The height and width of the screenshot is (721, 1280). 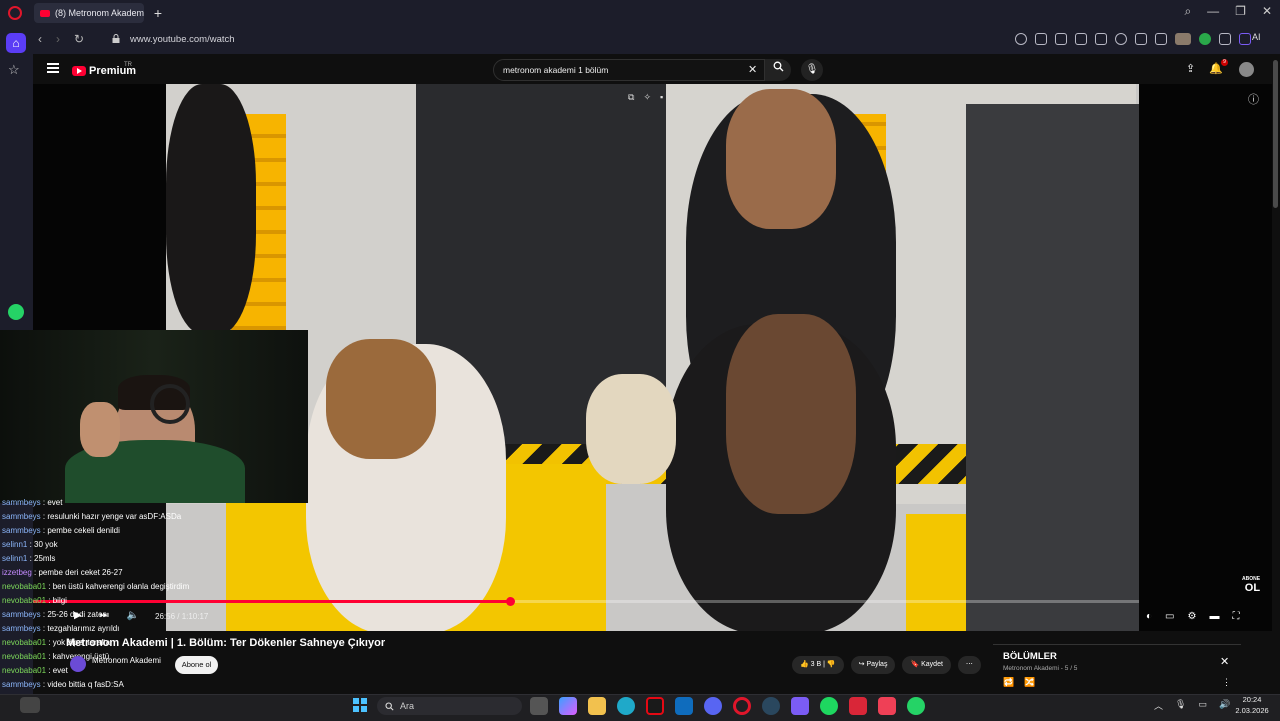 I want to click on profile-avatar-icon, so click(x=1183, y=39).